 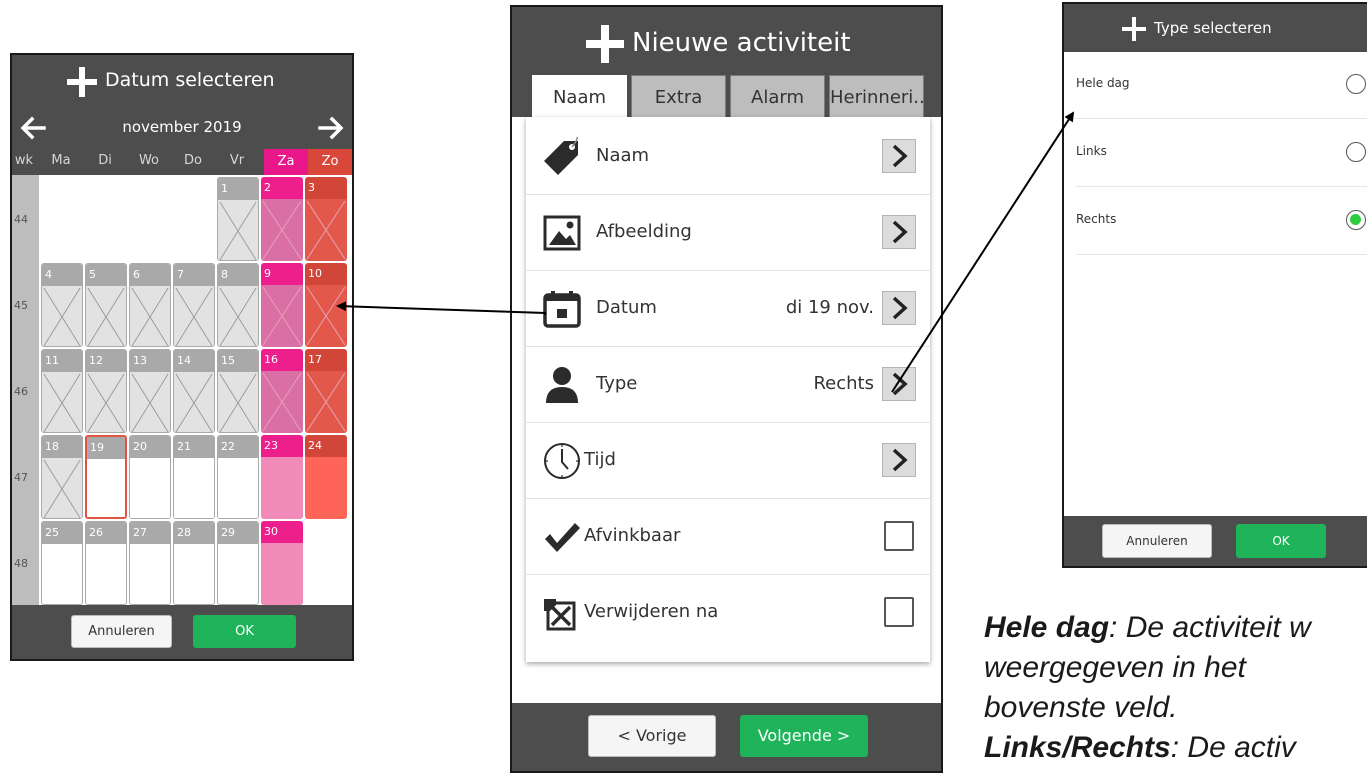 I want to click on month-navigation: november 2019, so click(x=182, y=128).